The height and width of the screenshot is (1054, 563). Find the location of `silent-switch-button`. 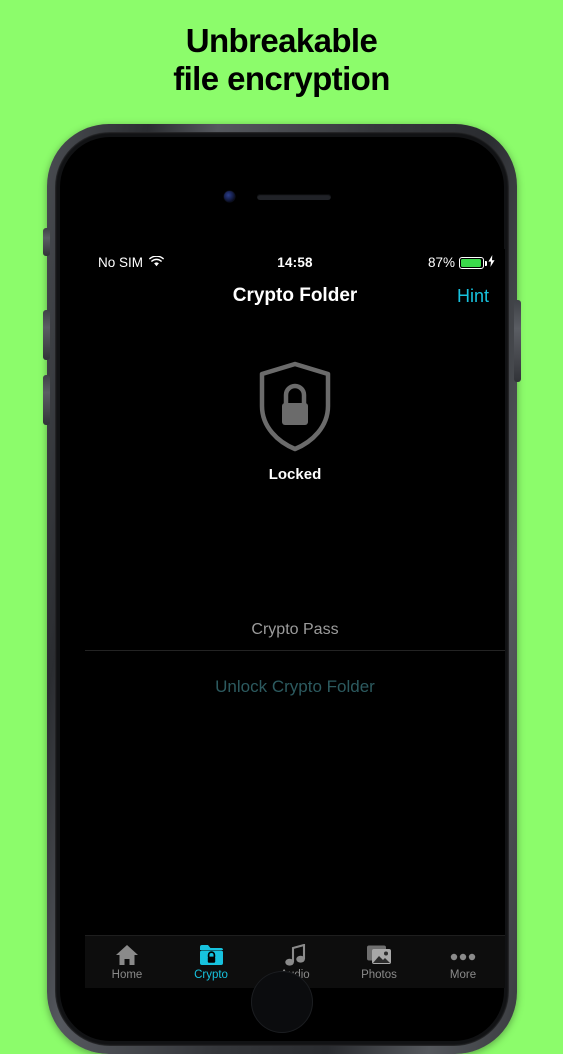

silent-switch-button is located at coordinates (46, 242).